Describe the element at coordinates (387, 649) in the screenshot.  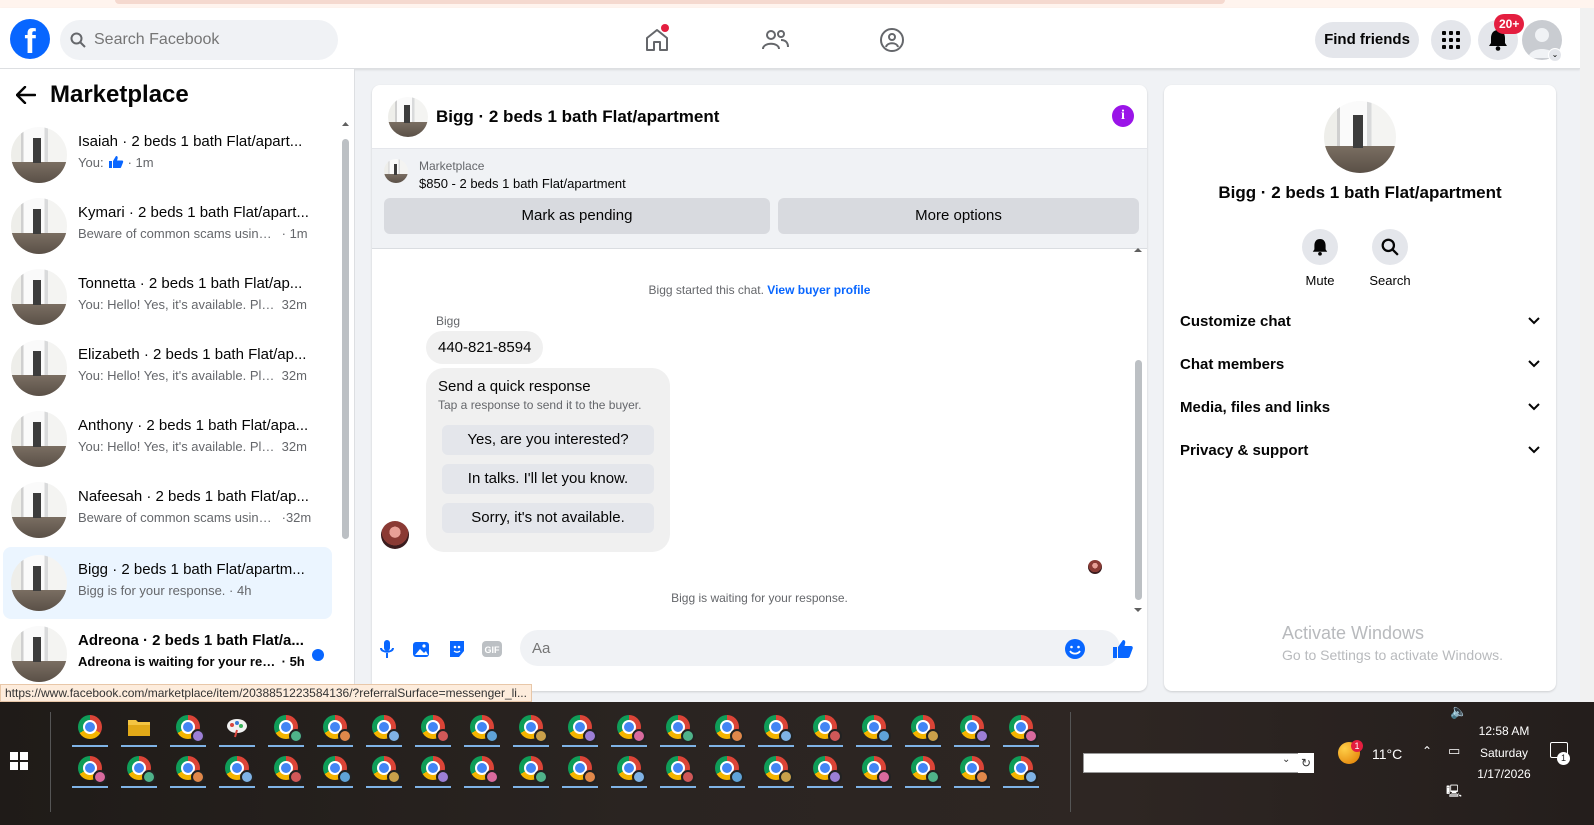
I see `microphone-icon` at that location.